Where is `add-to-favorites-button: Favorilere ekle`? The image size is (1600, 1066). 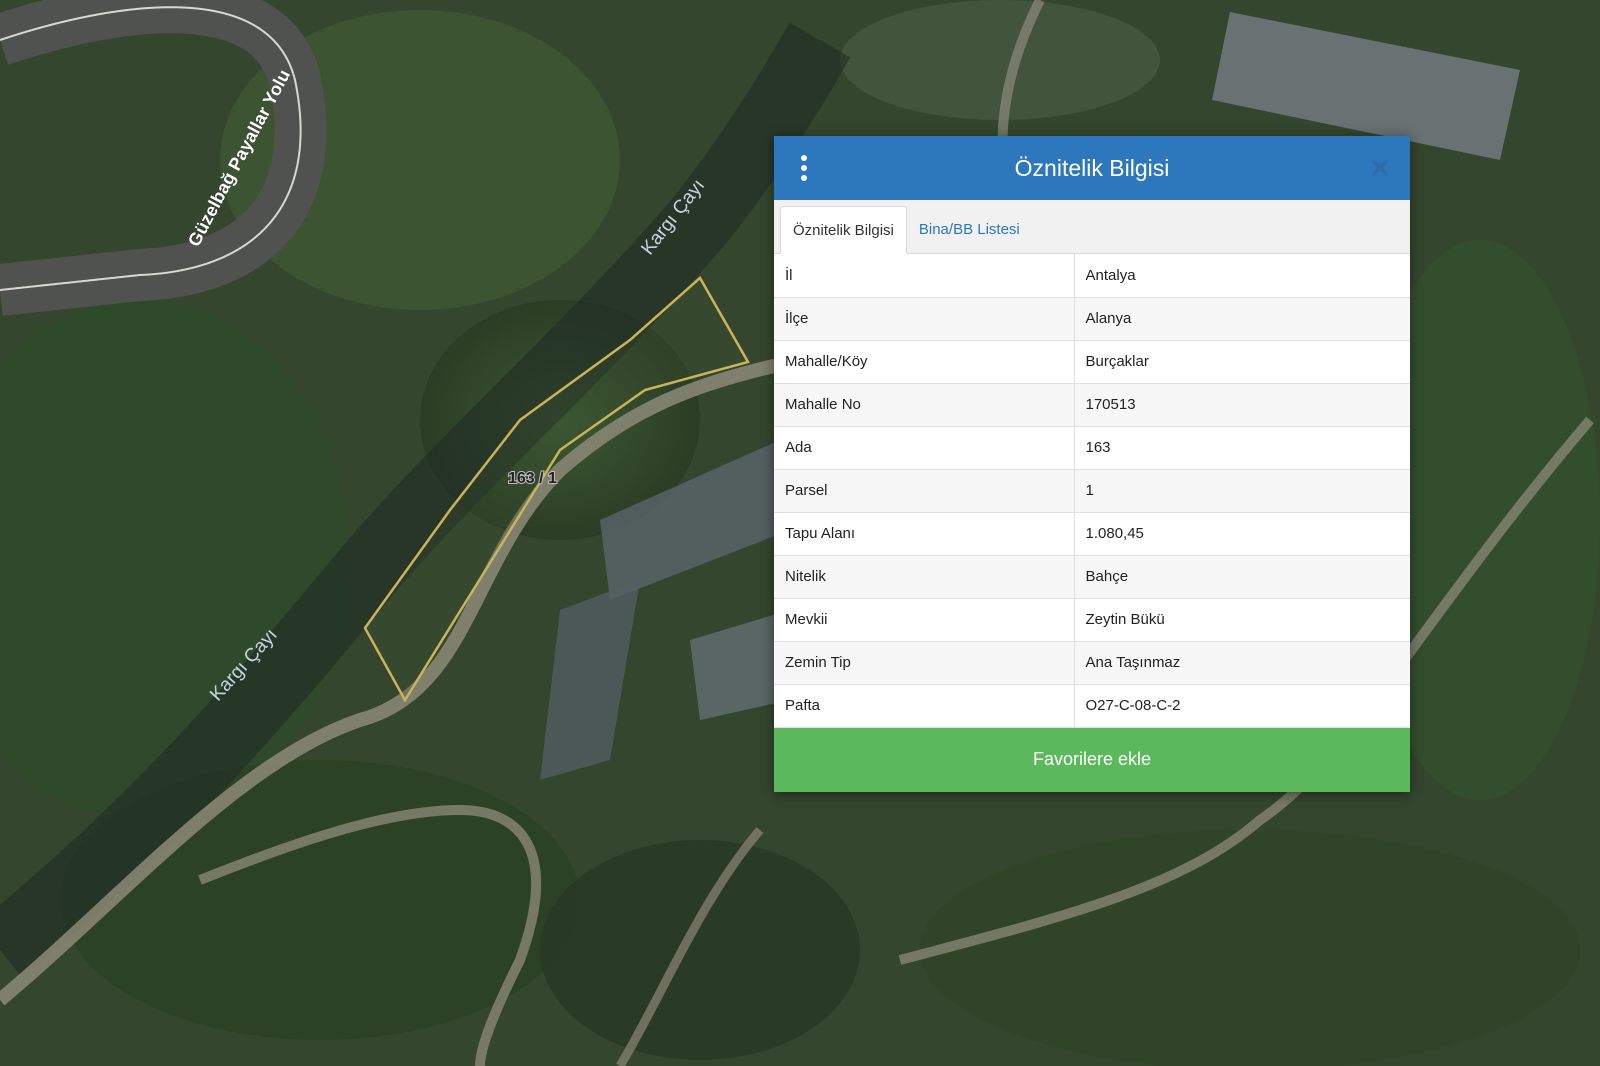 add-to-favorites-button: Favorilere ekle is located at coordinates (1092, 759).